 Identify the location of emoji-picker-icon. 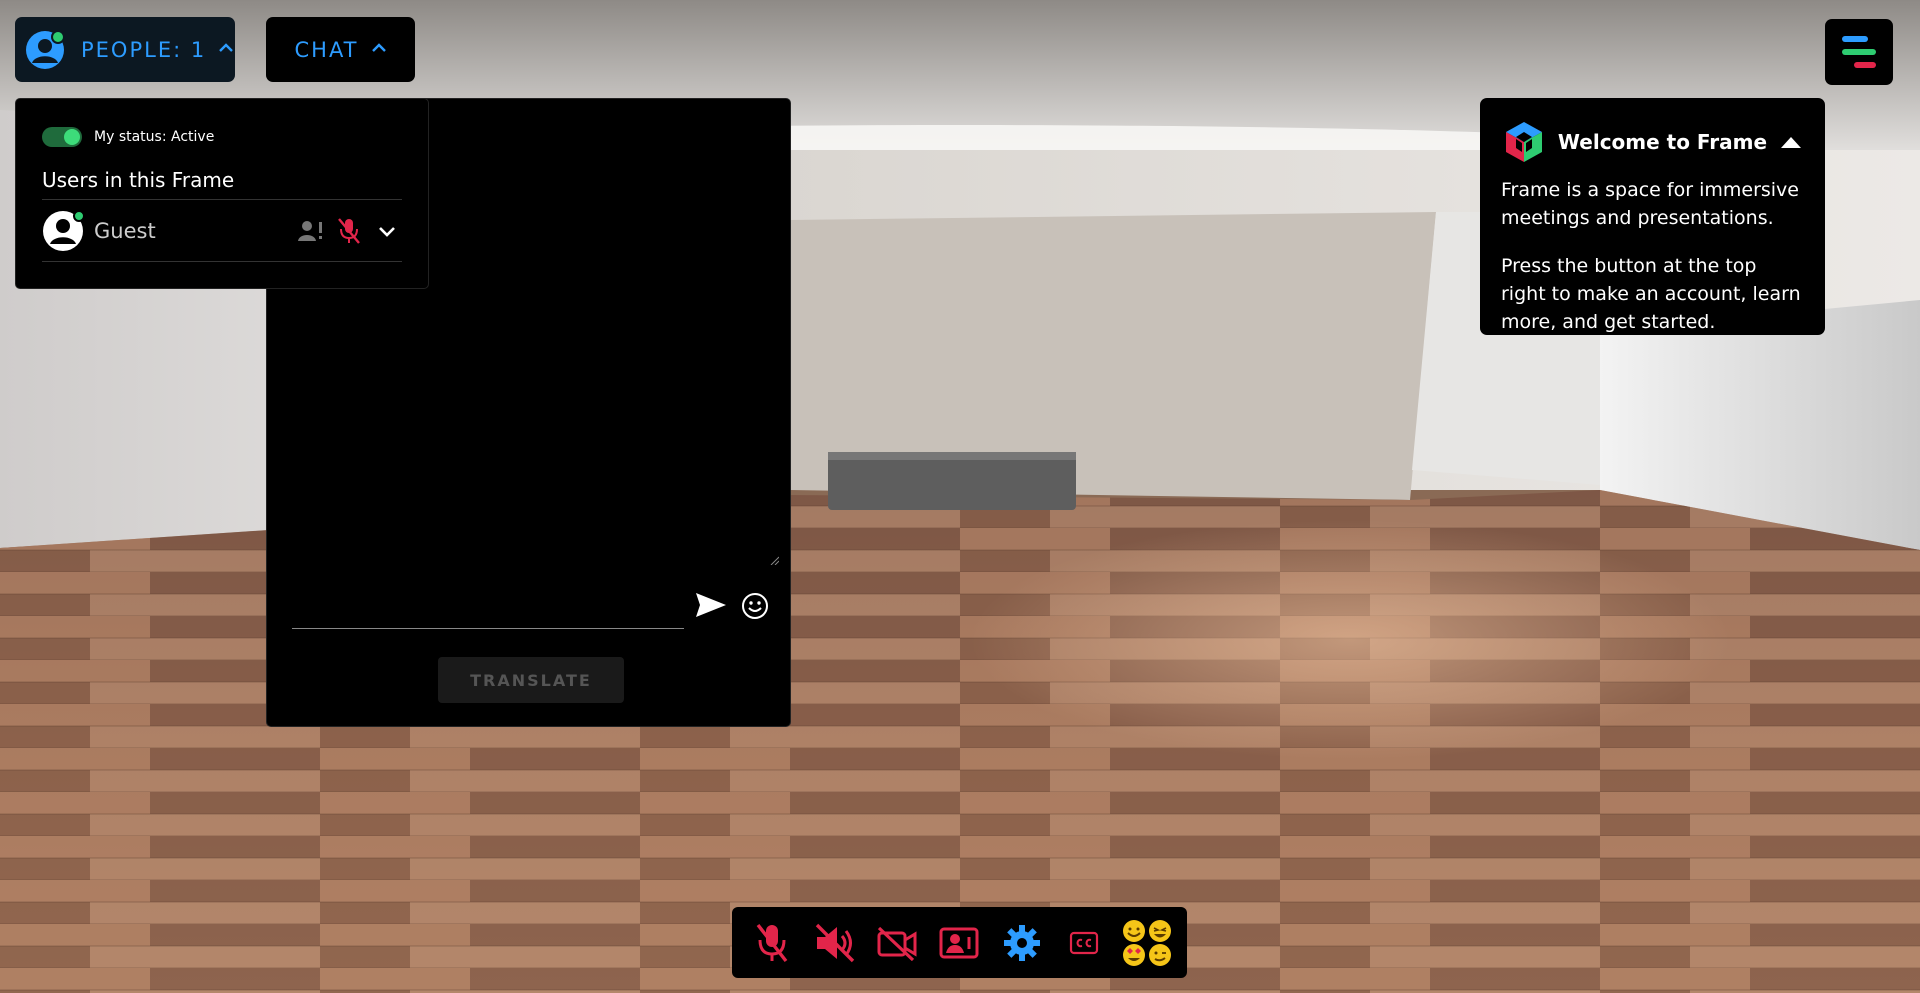
(756, 607).